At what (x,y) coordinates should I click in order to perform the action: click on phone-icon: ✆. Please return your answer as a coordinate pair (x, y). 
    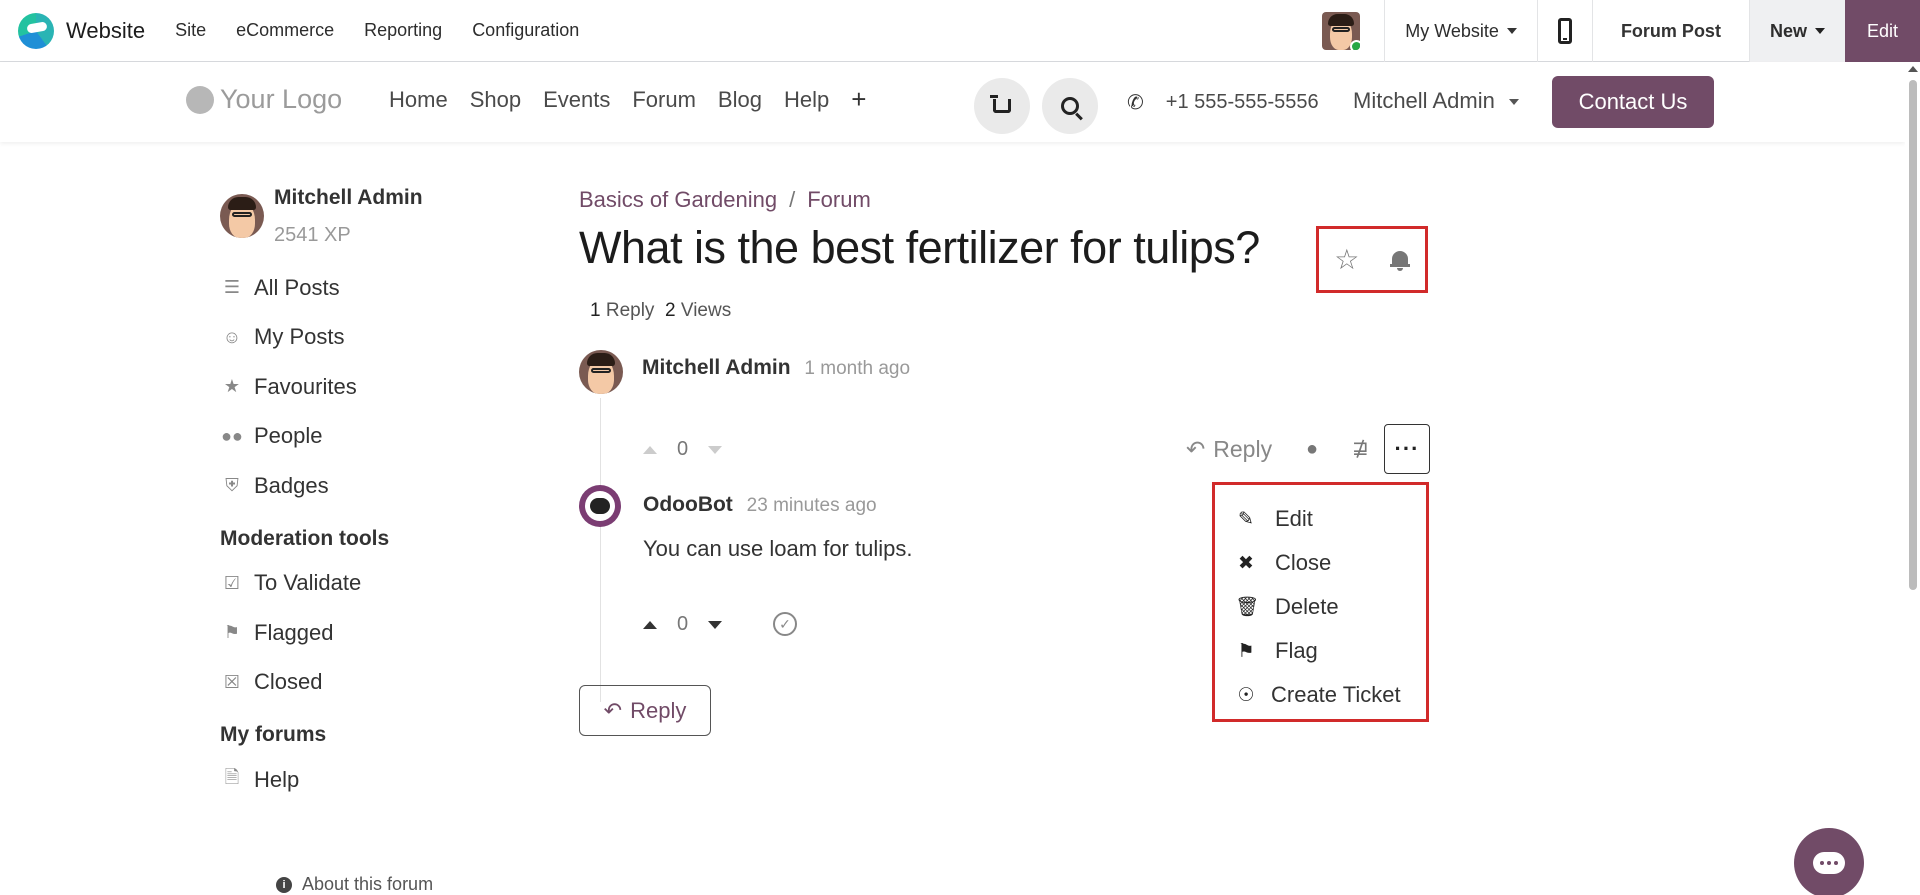
    Looking at the image, I should click on (1135, 103).